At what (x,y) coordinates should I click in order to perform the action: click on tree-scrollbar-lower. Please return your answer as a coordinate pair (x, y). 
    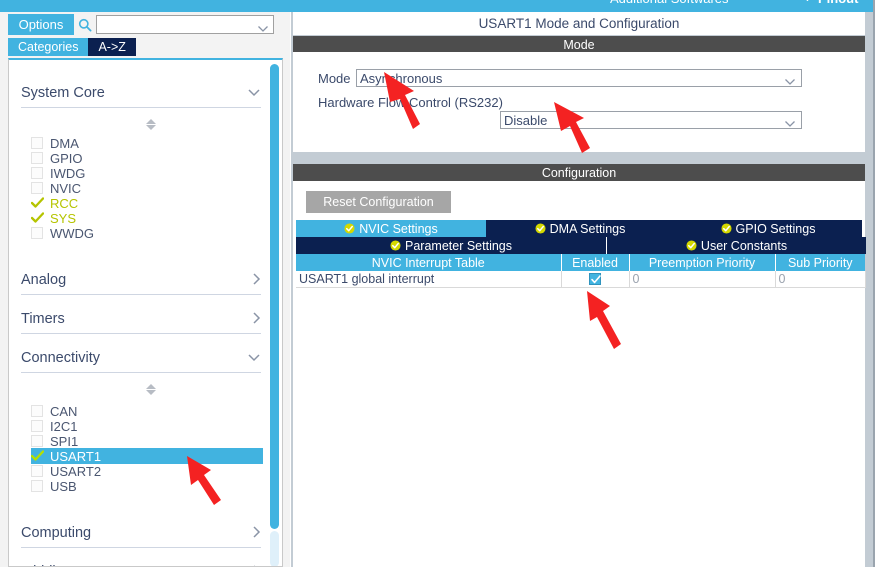
    Looking at the image, I should click on (274, 548).